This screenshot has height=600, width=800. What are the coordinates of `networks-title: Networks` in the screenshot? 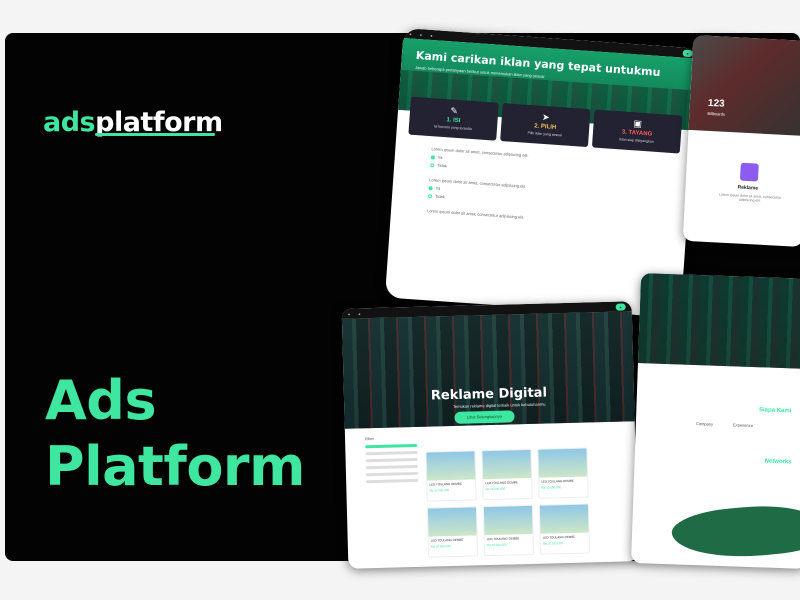 It's located at (778, 462).